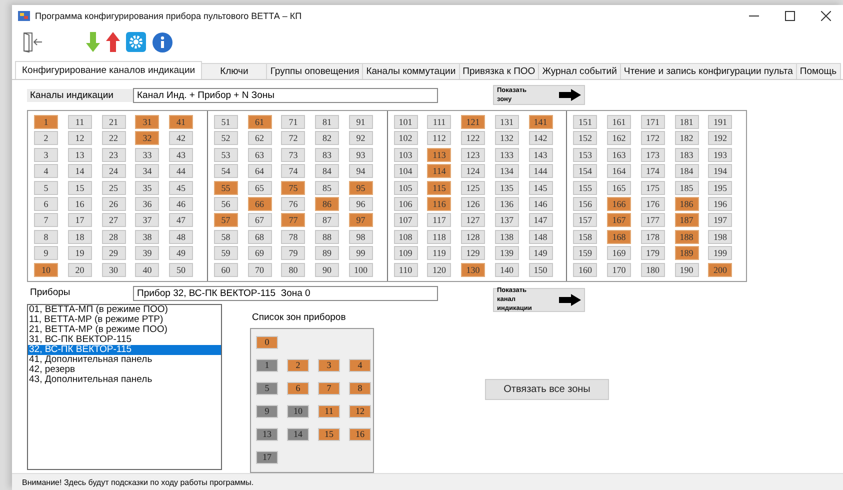 Image resolution: width=843 pixels, height=490 pixels. What do you see at coordinates (285, 95) in the screenshot?
I see `channel-field: Канал Инд. + Прибор + N Зоны` at bounding box center [285, 95].